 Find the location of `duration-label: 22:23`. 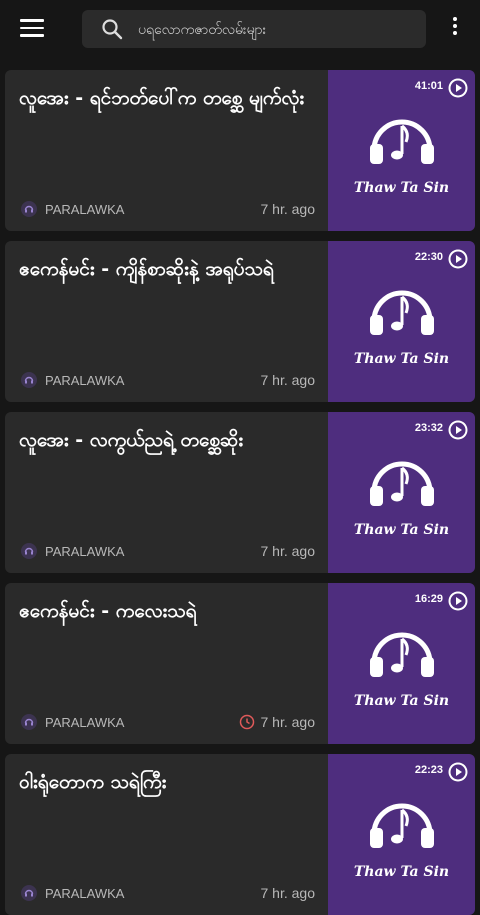

duration-label: 22:23 is located at coordinates (428, 770).